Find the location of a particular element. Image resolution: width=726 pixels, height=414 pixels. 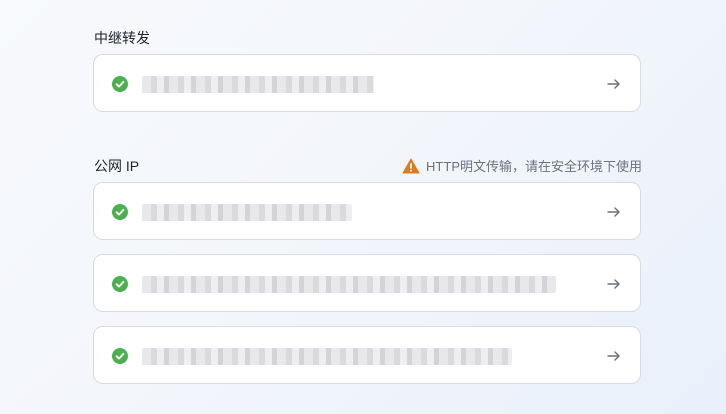

public-ip-section-title: 公网 IP is located at coordinates (117, 166).